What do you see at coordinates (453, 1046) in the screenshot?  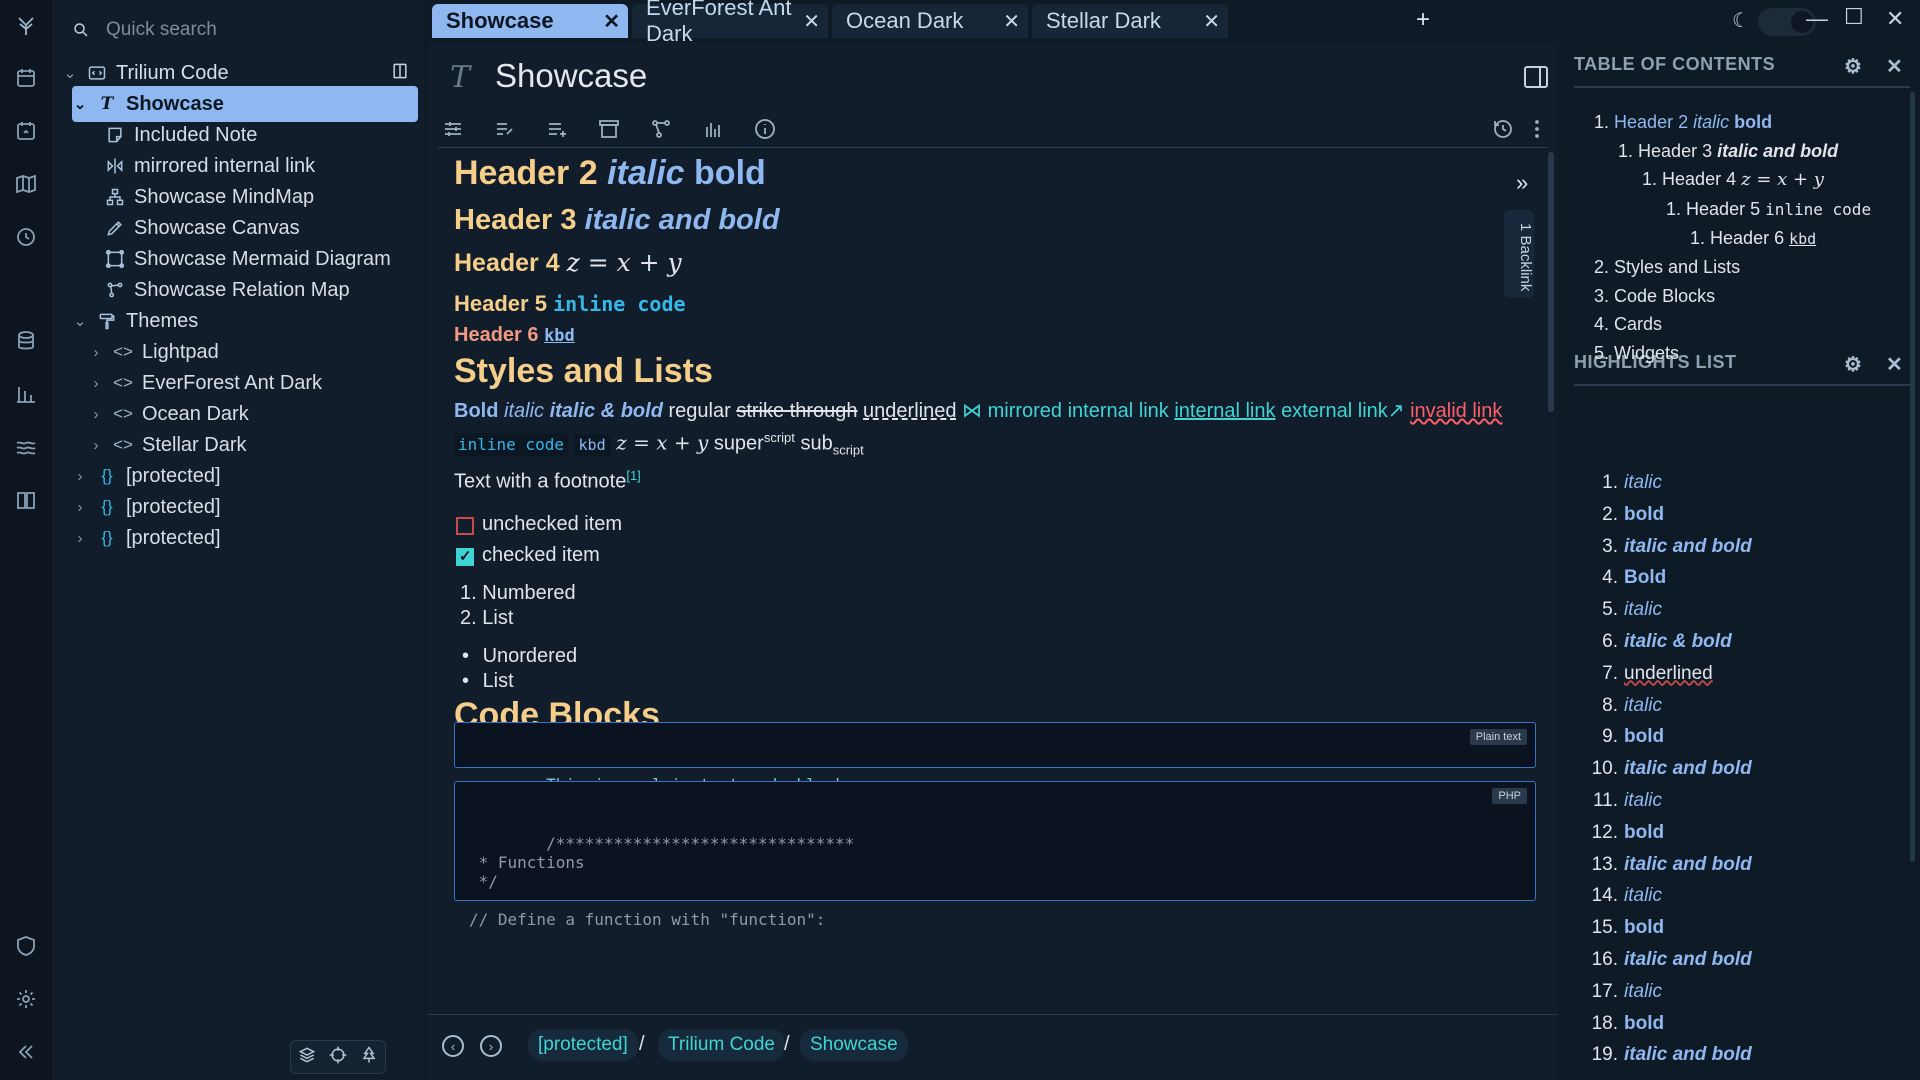 I see `back-icon: ‹` at bounding box center [453, 1046].